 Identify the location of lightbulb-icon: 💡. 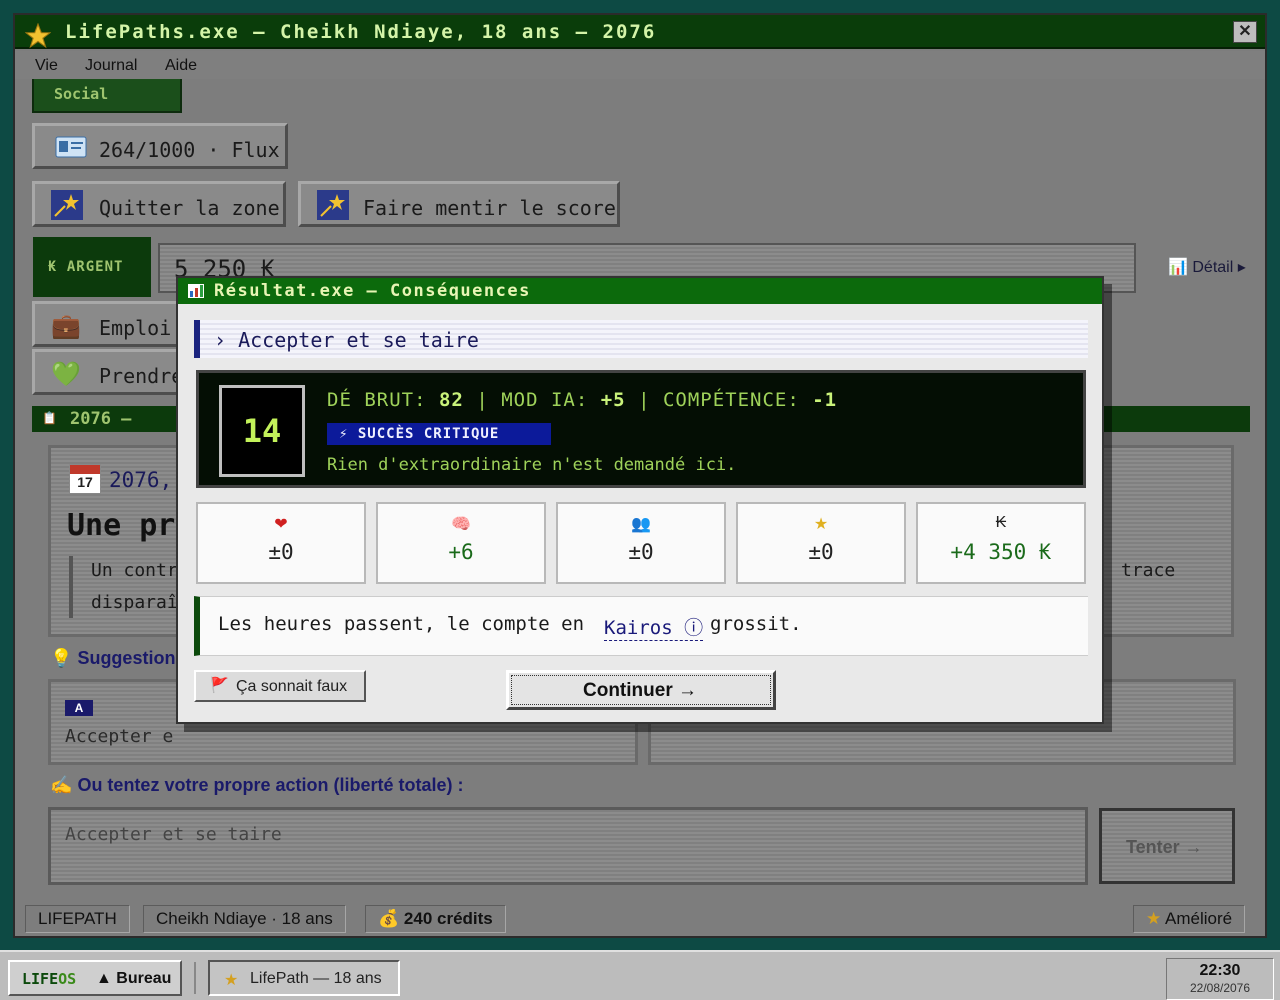
(61, 658).